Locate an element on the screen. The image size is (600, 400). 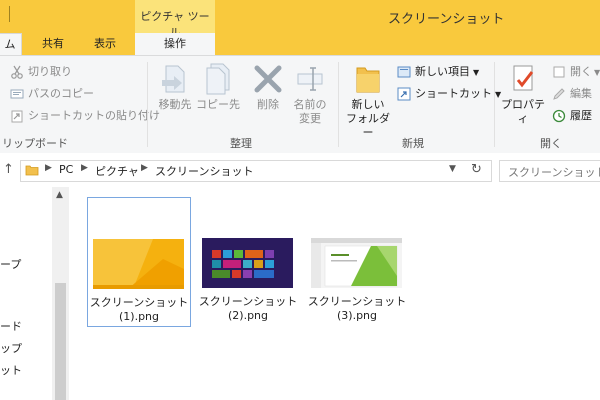
tab-home: ム is located at coordinates (11, 44).